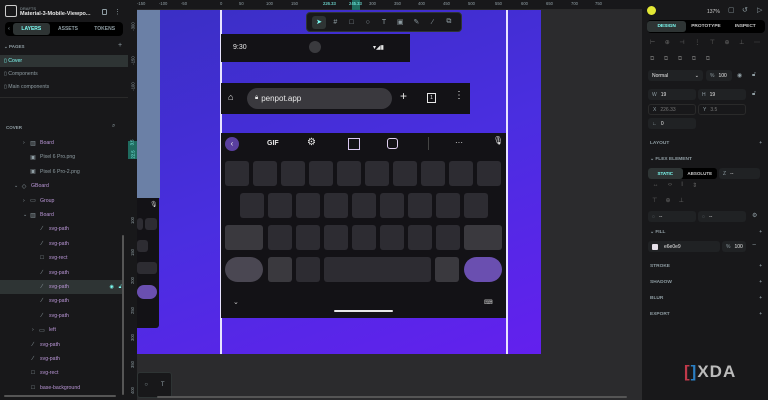 The image size is (768, 400). Describe the element at coordinates (62, 172) in the screenshot. I see `layer-item: ▣ Pixel 6 Pro-2.png` at that location.